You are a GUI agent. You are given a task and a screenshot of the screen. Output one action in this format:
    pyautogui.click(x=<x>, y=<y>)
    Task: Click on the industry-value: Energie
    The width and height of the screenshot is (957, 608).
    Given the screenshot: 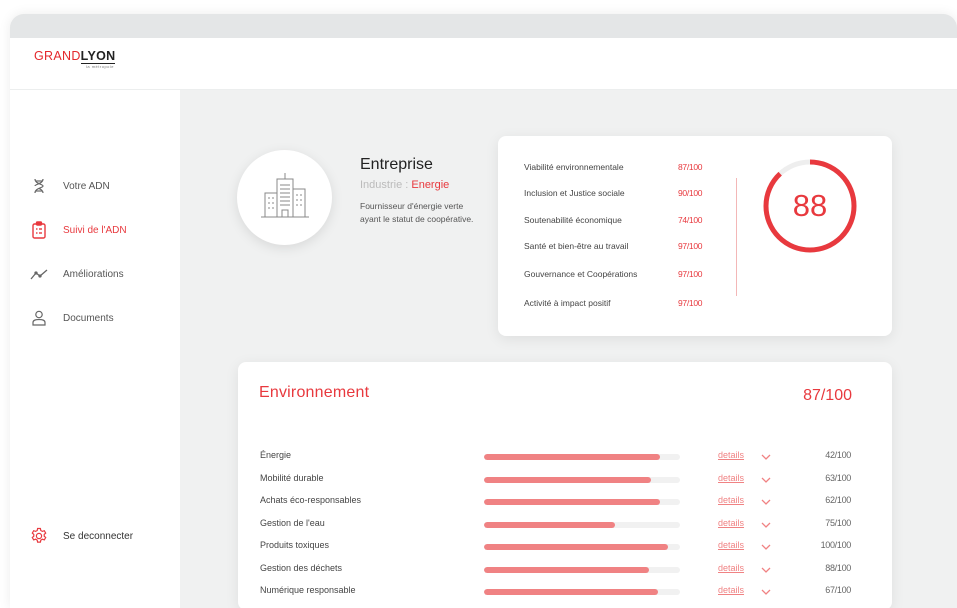 What is the action you would take?
    pyautogui.click(x=430, y=185)
    